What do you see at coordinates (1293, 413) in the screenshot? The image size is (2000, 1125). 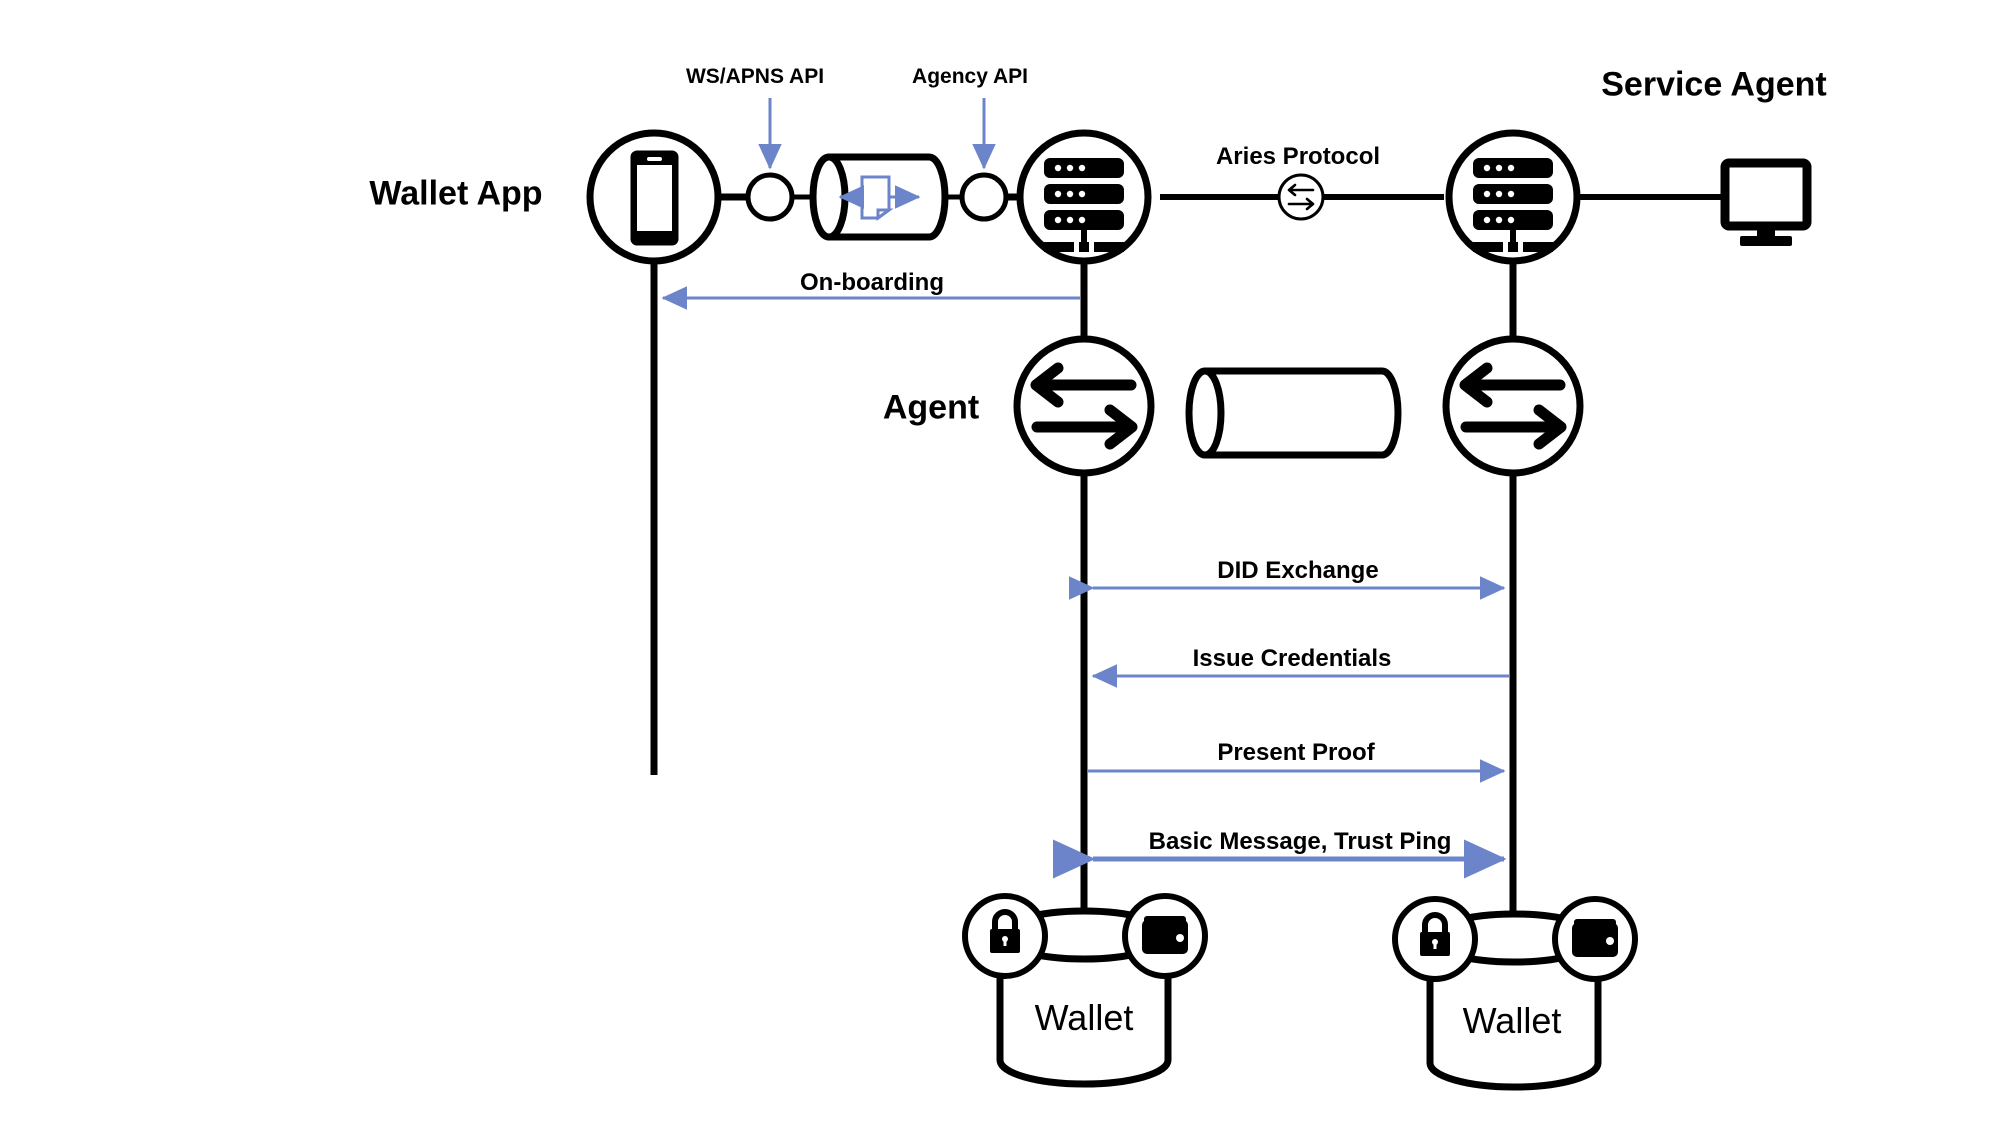 I see `ledger-cylinder-icon` at bounding box center [1293, 413].